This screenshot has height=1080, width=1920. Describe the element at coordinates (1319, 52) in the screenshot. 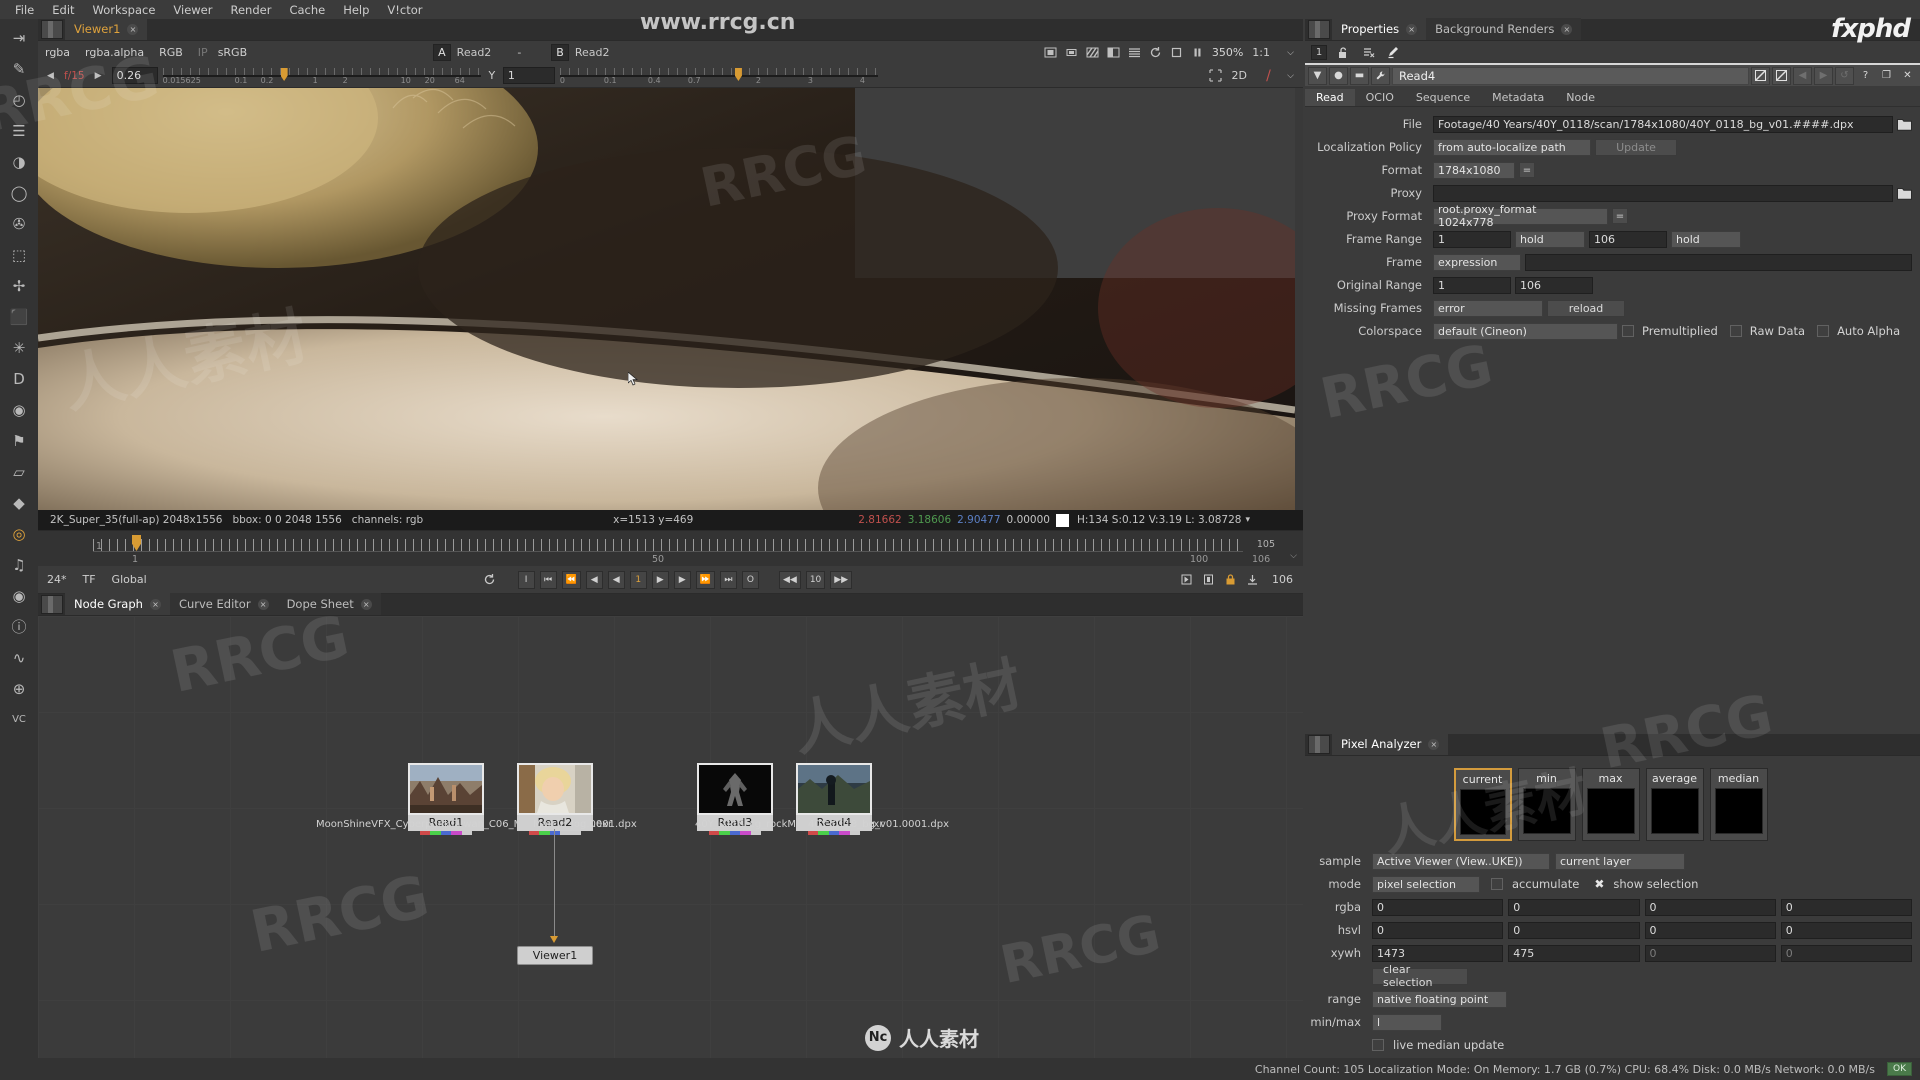

I see `properties-pin-count: 1` at that location.